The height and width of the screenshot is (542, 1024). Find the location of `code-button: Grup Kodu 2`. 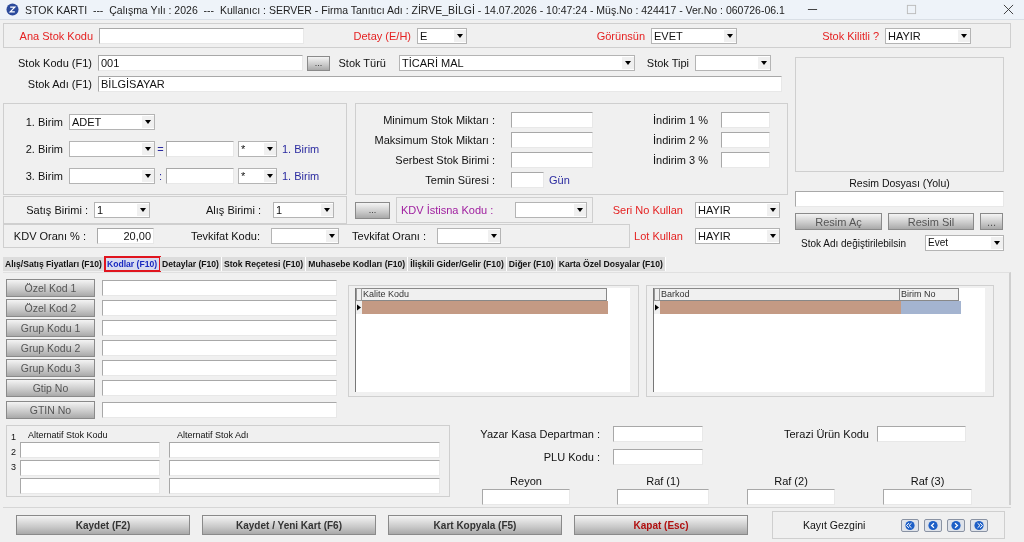

code-button: Grup Kodu 2 is located at coordinates (50, 348).